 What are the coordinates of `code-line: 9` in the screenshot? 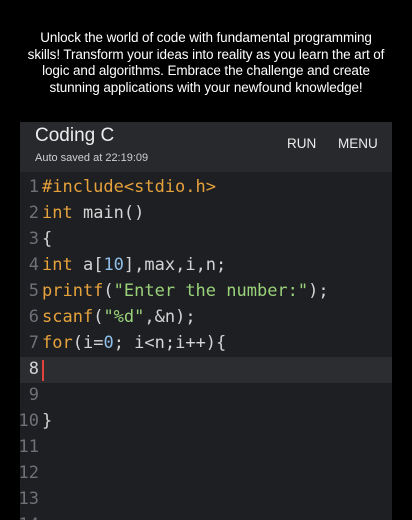 It's located at (206, 396).